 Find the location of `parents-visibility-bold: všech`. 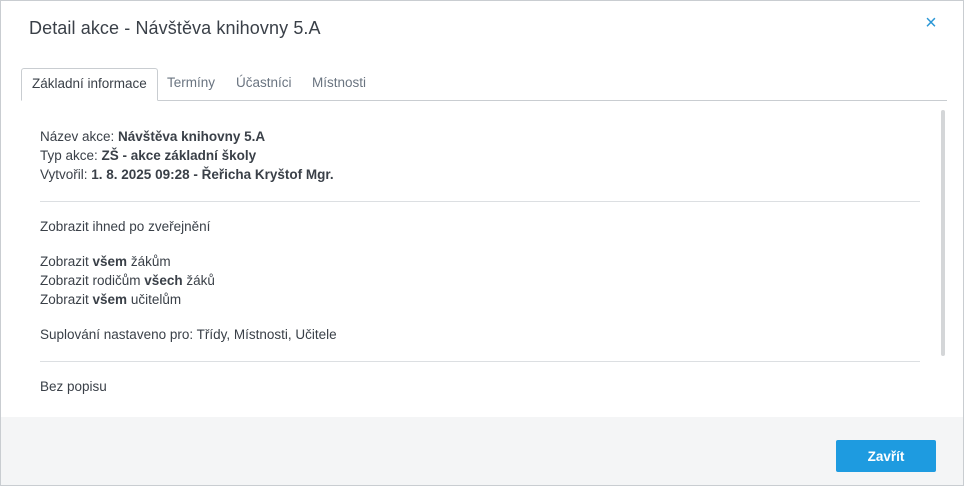

parents-visibility-bold: všech is located at coordinates (163, 280).